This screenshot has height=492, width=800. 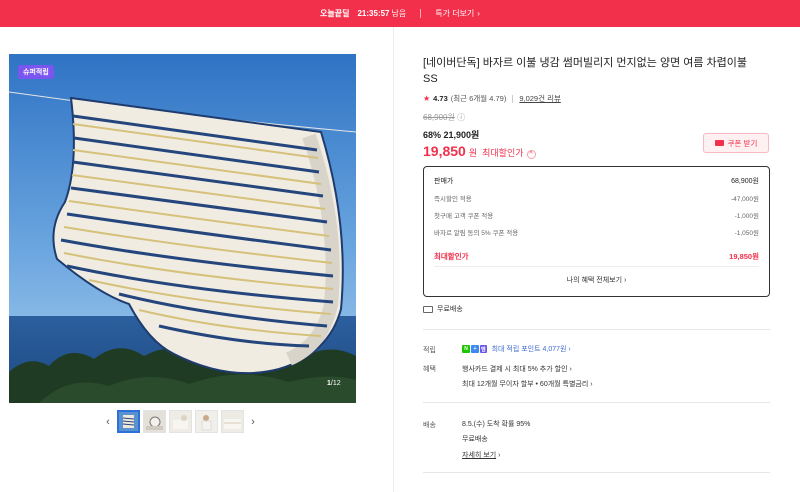 I want to click on card-benefit-link: 행사카드 결제 시 최대 5% 추가 할인 ›, so click(x=517, y=369).